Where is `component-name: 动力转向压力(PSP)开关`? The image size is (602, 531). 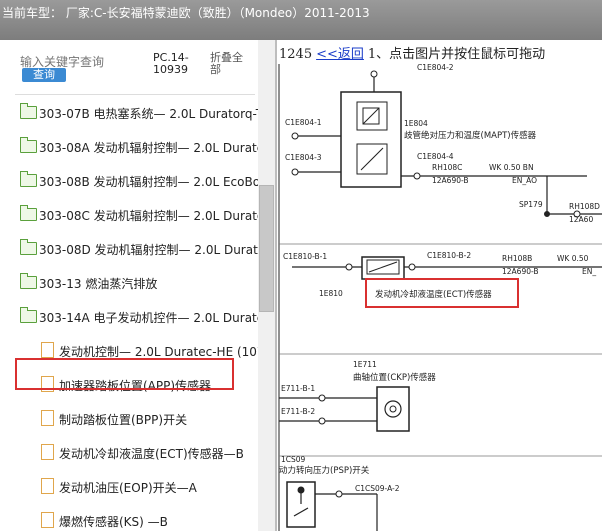 component-name: 动力转向压力(PSP)开关 is located at coordinates (324, 470).